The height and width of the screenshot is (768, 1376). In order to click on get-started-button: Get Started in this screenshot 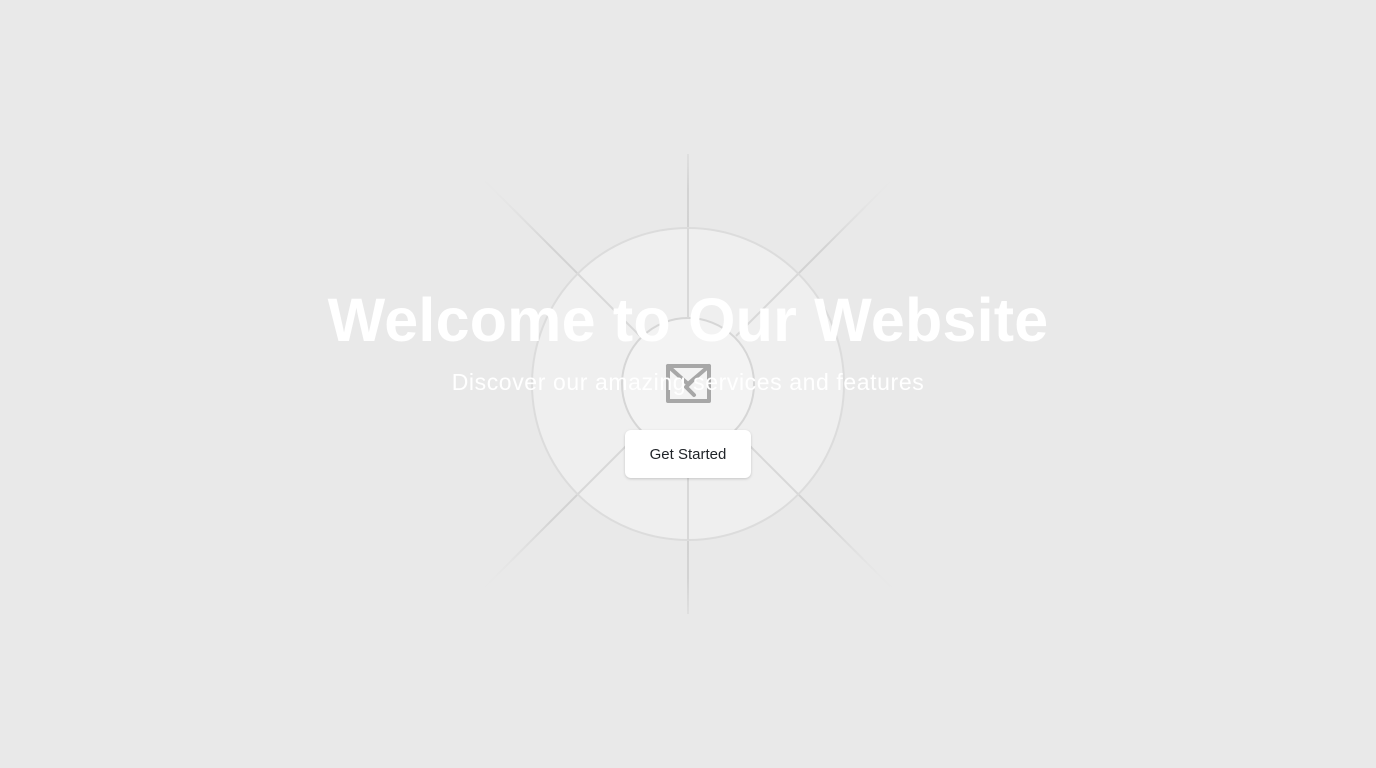, I will do `click(688, 454)`.